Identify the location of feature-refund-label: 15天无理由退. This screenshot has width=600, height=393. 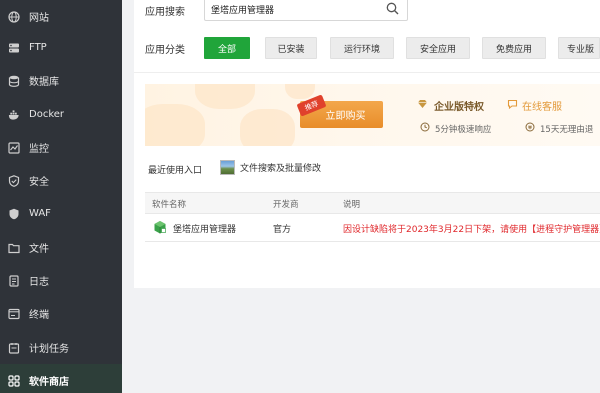
(567, 129).